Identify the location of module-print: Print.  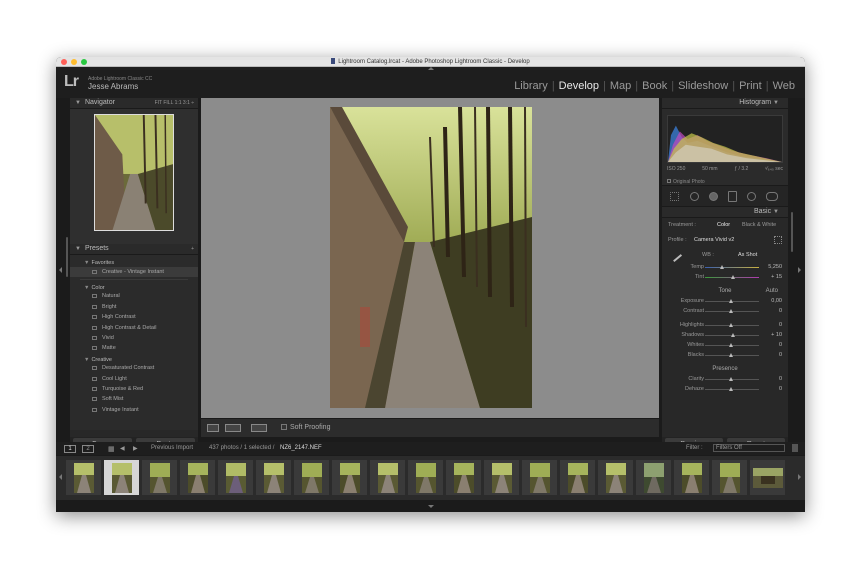
(750, 86).